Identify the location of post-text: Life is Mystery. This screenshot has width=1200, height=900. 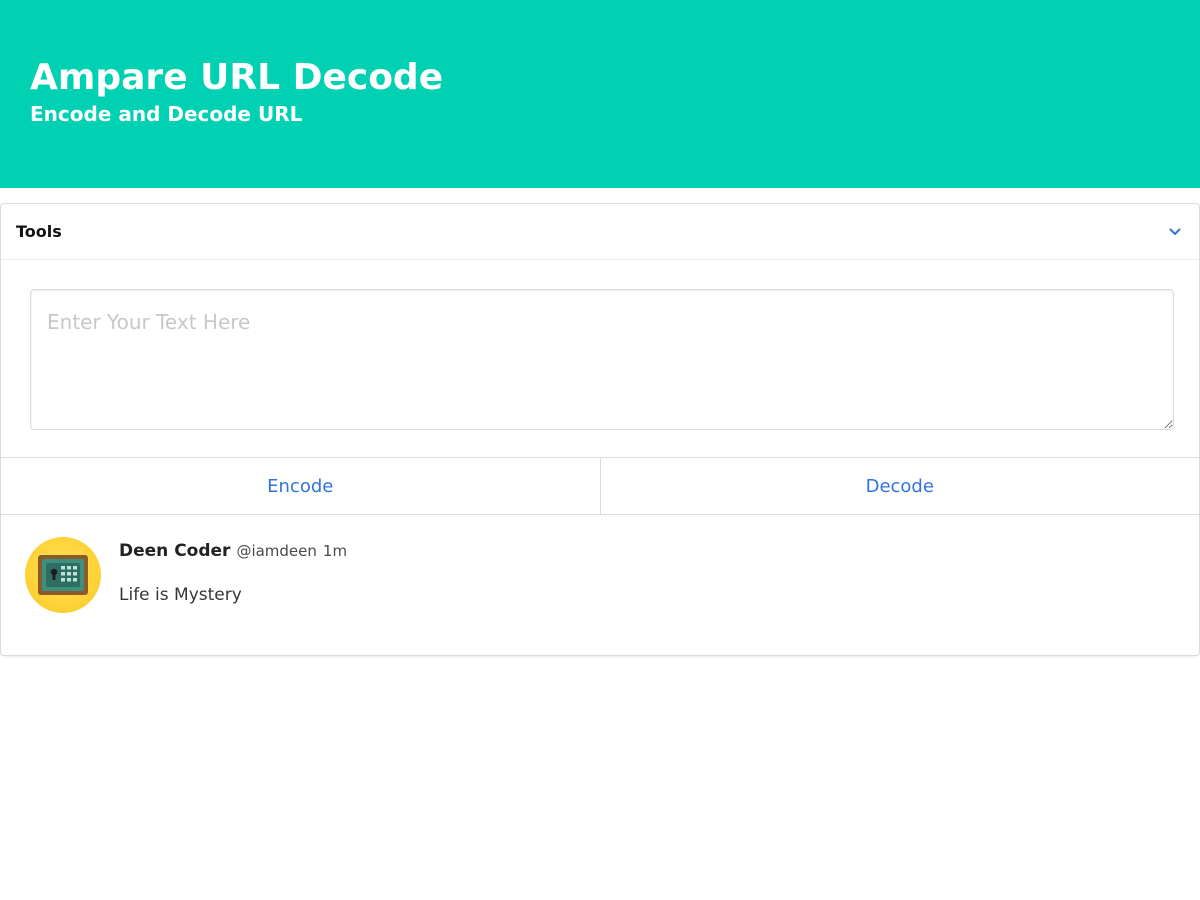
(180, 595).